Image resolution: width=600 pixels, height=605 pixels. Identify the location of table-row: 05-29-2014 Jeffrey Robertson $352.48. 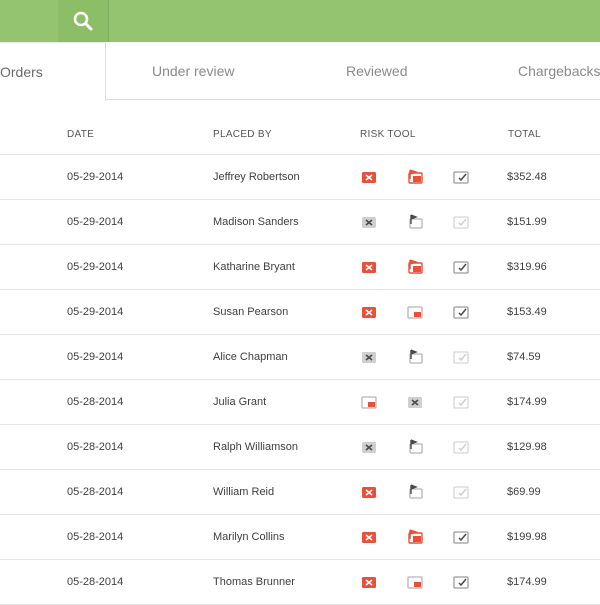
(300, 177).